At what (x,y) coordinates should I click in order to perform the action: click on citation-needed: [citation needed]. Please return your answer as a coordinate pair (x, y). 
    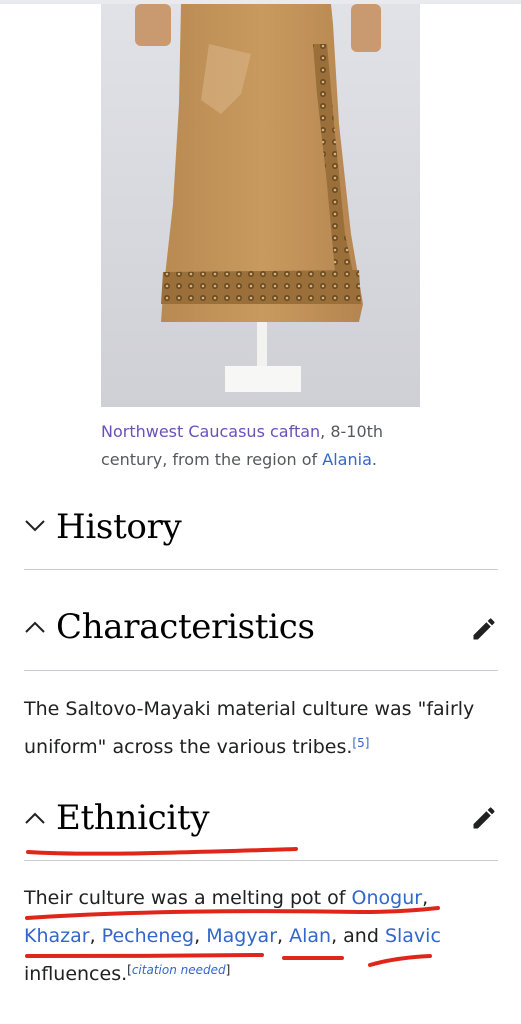
    Looking at the image, I should click on (178, 970).